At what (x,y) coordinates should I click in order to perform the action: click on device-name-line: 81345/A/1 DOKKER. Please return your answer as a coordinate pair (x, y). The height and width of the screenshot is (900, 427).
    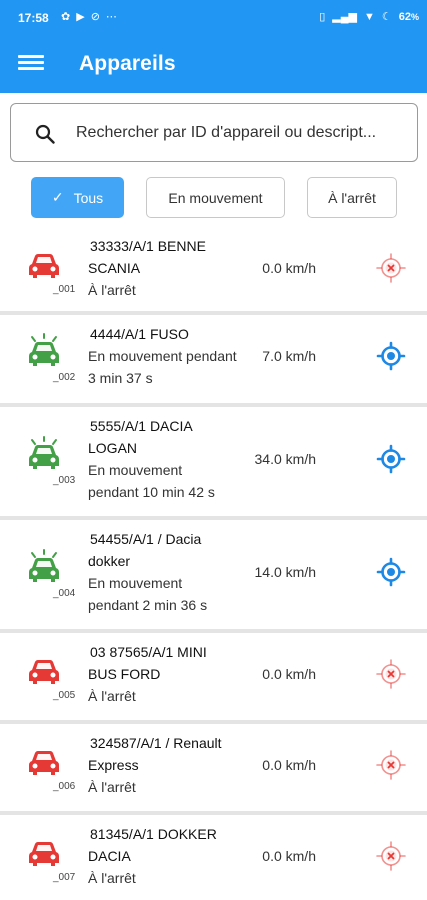
    Looking at the image, I should click on (153, 834).